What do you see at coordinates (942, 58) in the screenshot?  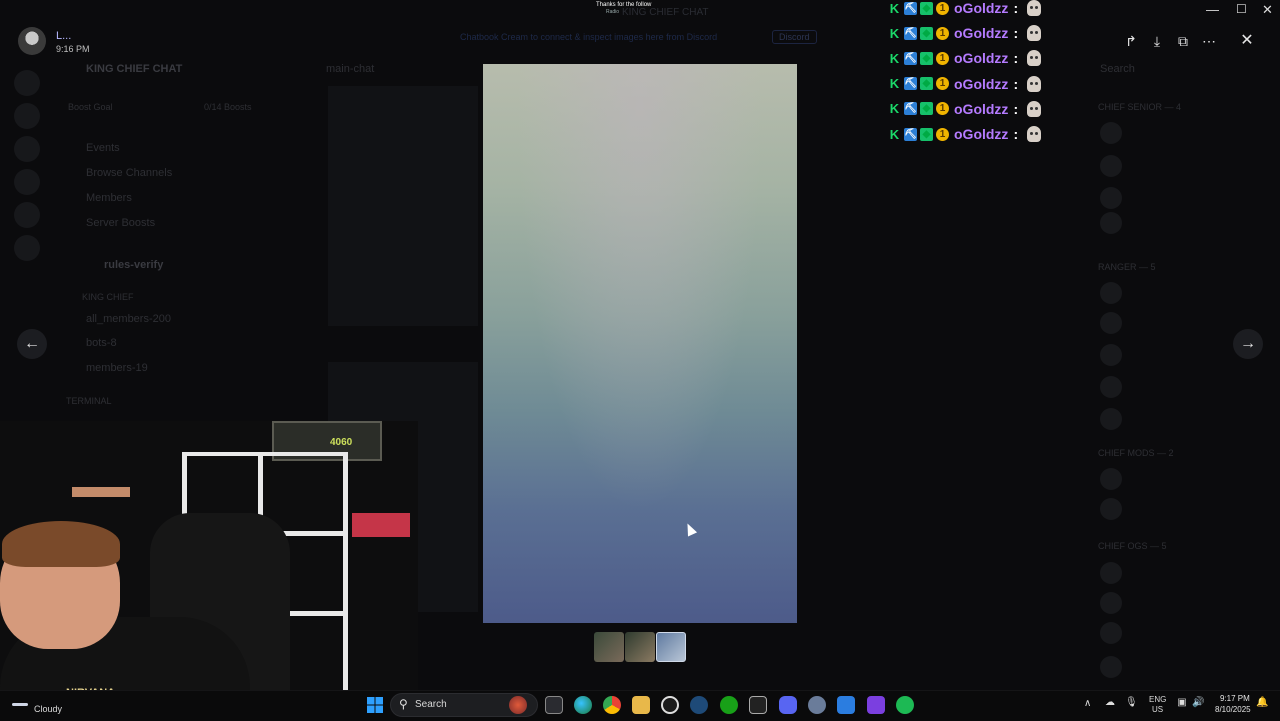 I see `tier-one-badge-icon: 1` at bounding box center [942, 58].